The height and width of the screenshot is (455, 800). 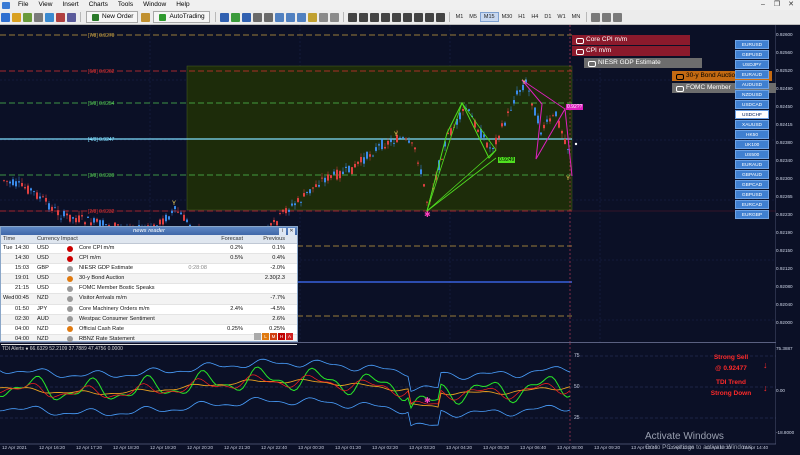 I want to click on templates-icon, so click(x=334, y=17).